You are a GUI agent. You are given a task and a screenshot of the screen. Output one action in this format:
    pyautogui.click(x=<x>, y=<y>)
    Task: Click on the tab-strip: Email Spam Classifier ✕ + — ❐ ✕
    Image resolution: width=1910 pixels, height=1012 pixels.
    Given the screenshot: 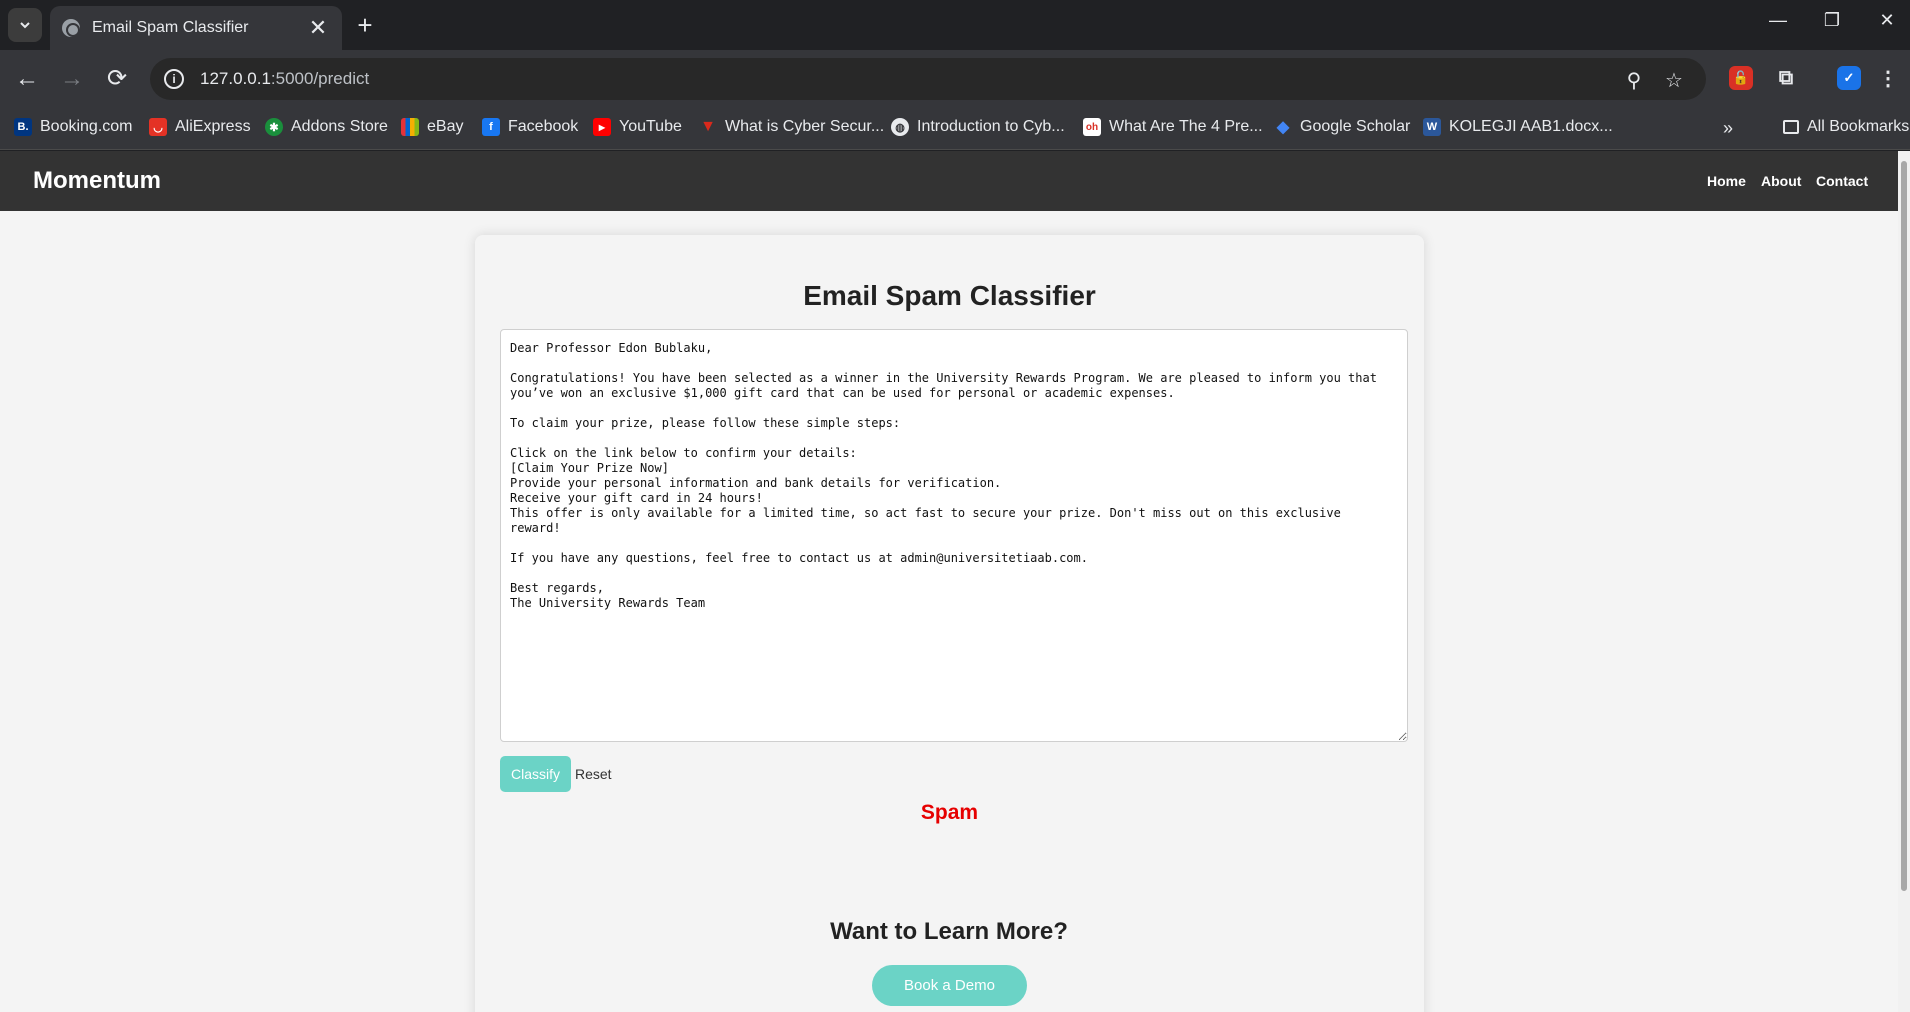 What is the action you would take?
    pyautogui.click(x=955, y=25)
    